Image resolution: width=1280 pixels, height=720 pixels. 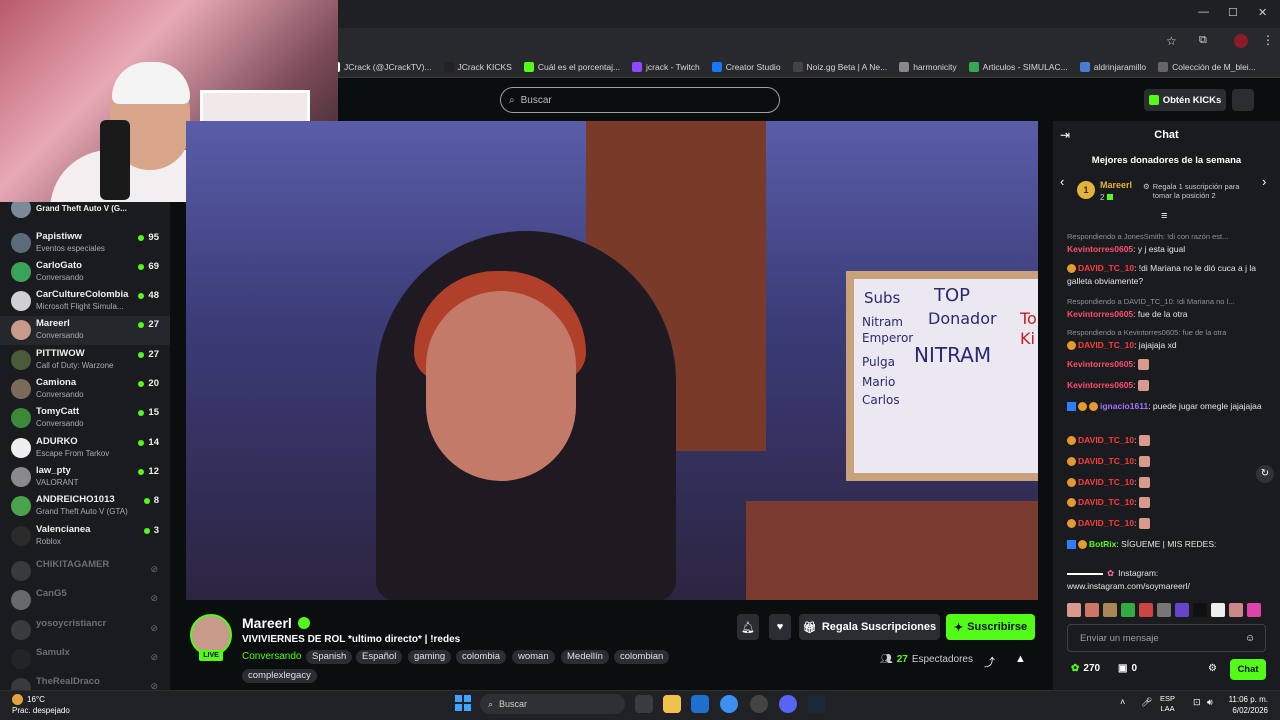 What do you see at coordinates (85, 659) in the screenshot?
I see `sidebar-channel: Samulx ⊘` at bounding box center [85, 659].